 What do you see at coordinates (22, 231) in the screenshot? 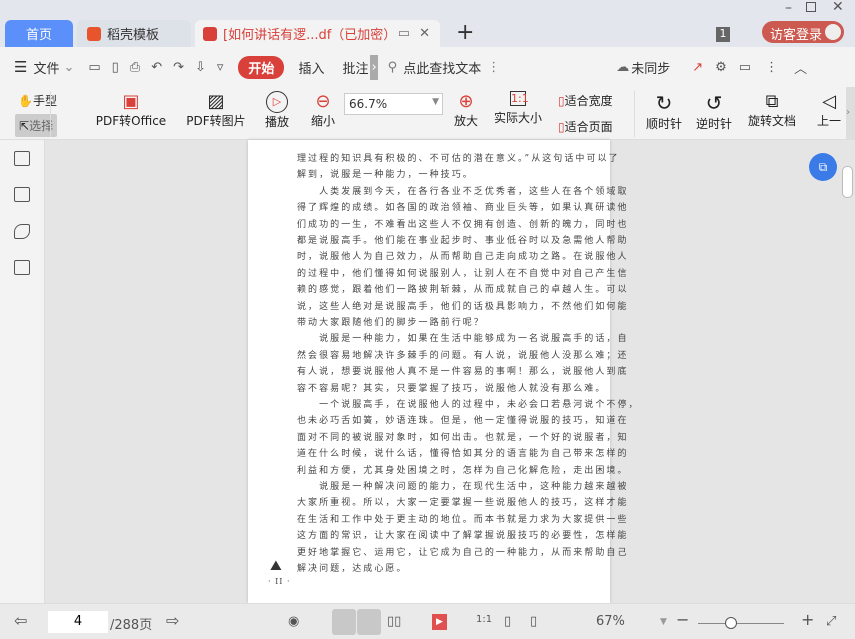
I see `annotation-icon` at bounding box center [22, 231].